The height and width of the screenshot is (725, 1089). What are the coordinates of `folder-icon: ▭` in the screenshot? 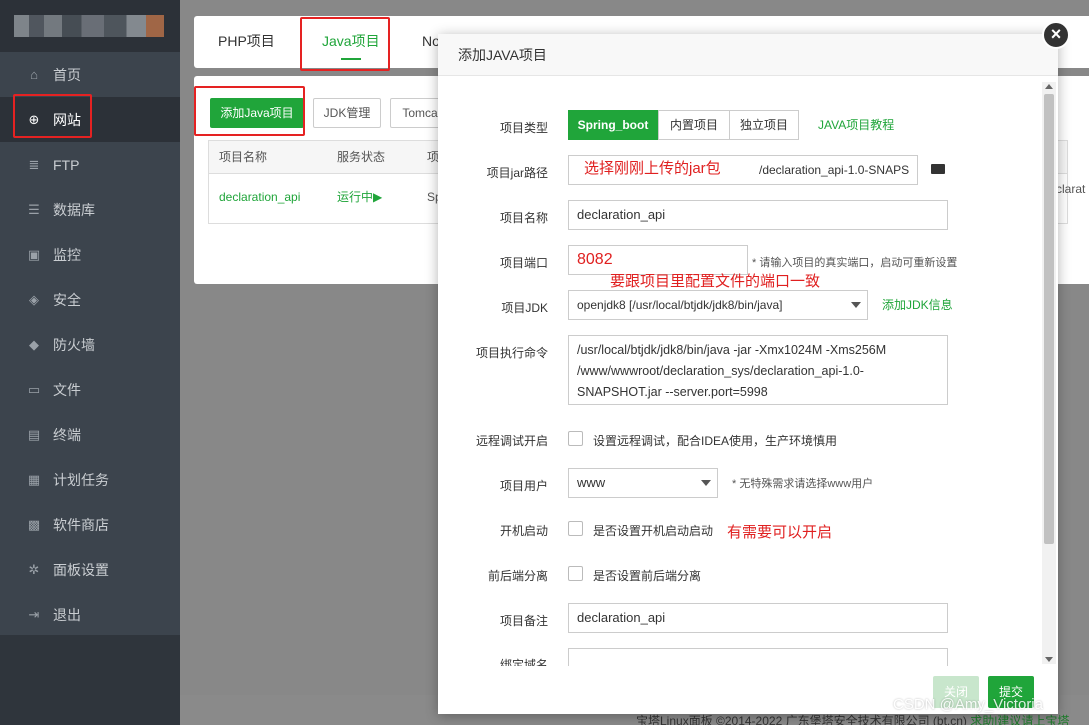 It's located at (34, 389).